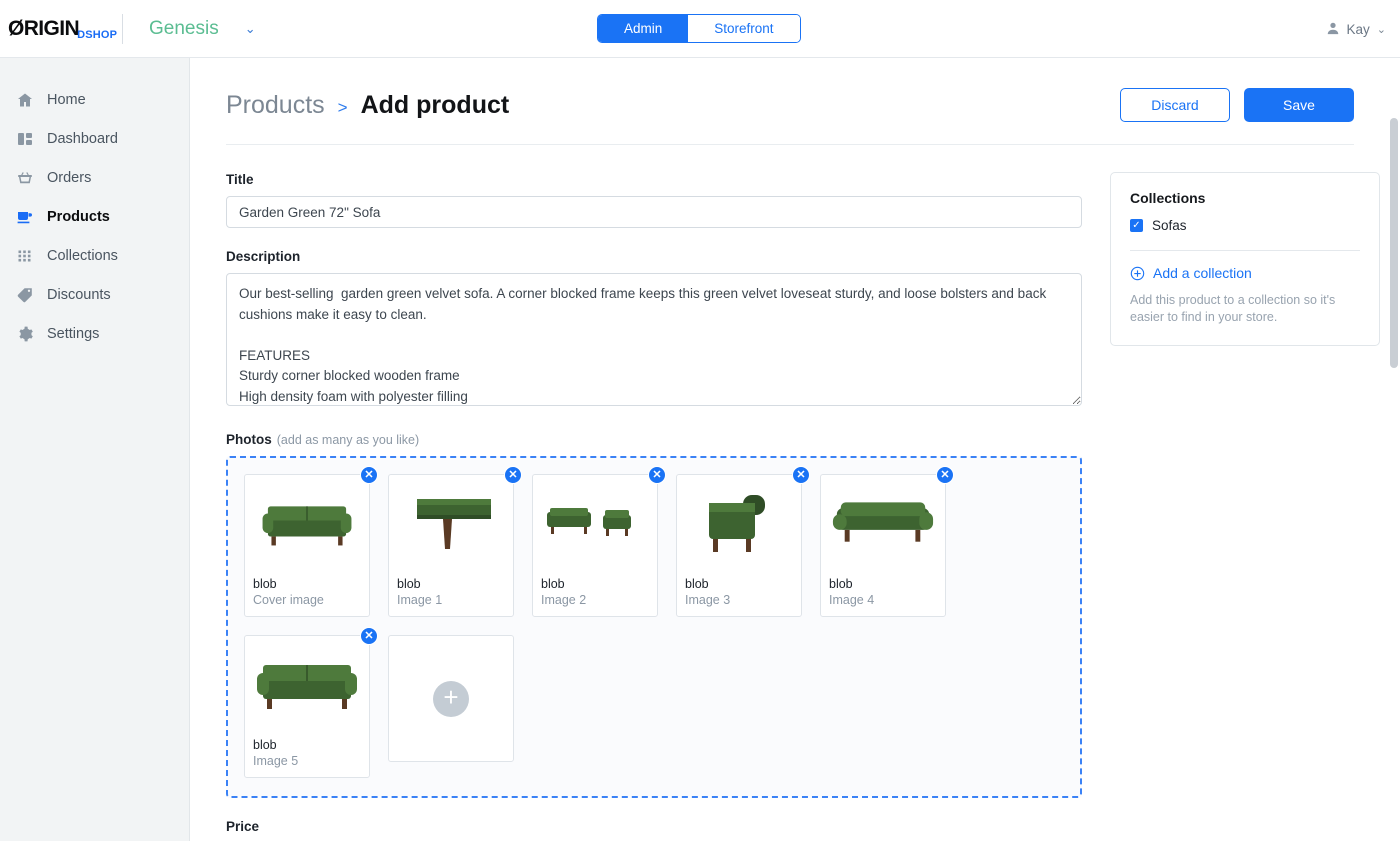  Describe the element at coordinates (1169, 225) in the screenshot. I see `collection-label: Sofas` at that location.